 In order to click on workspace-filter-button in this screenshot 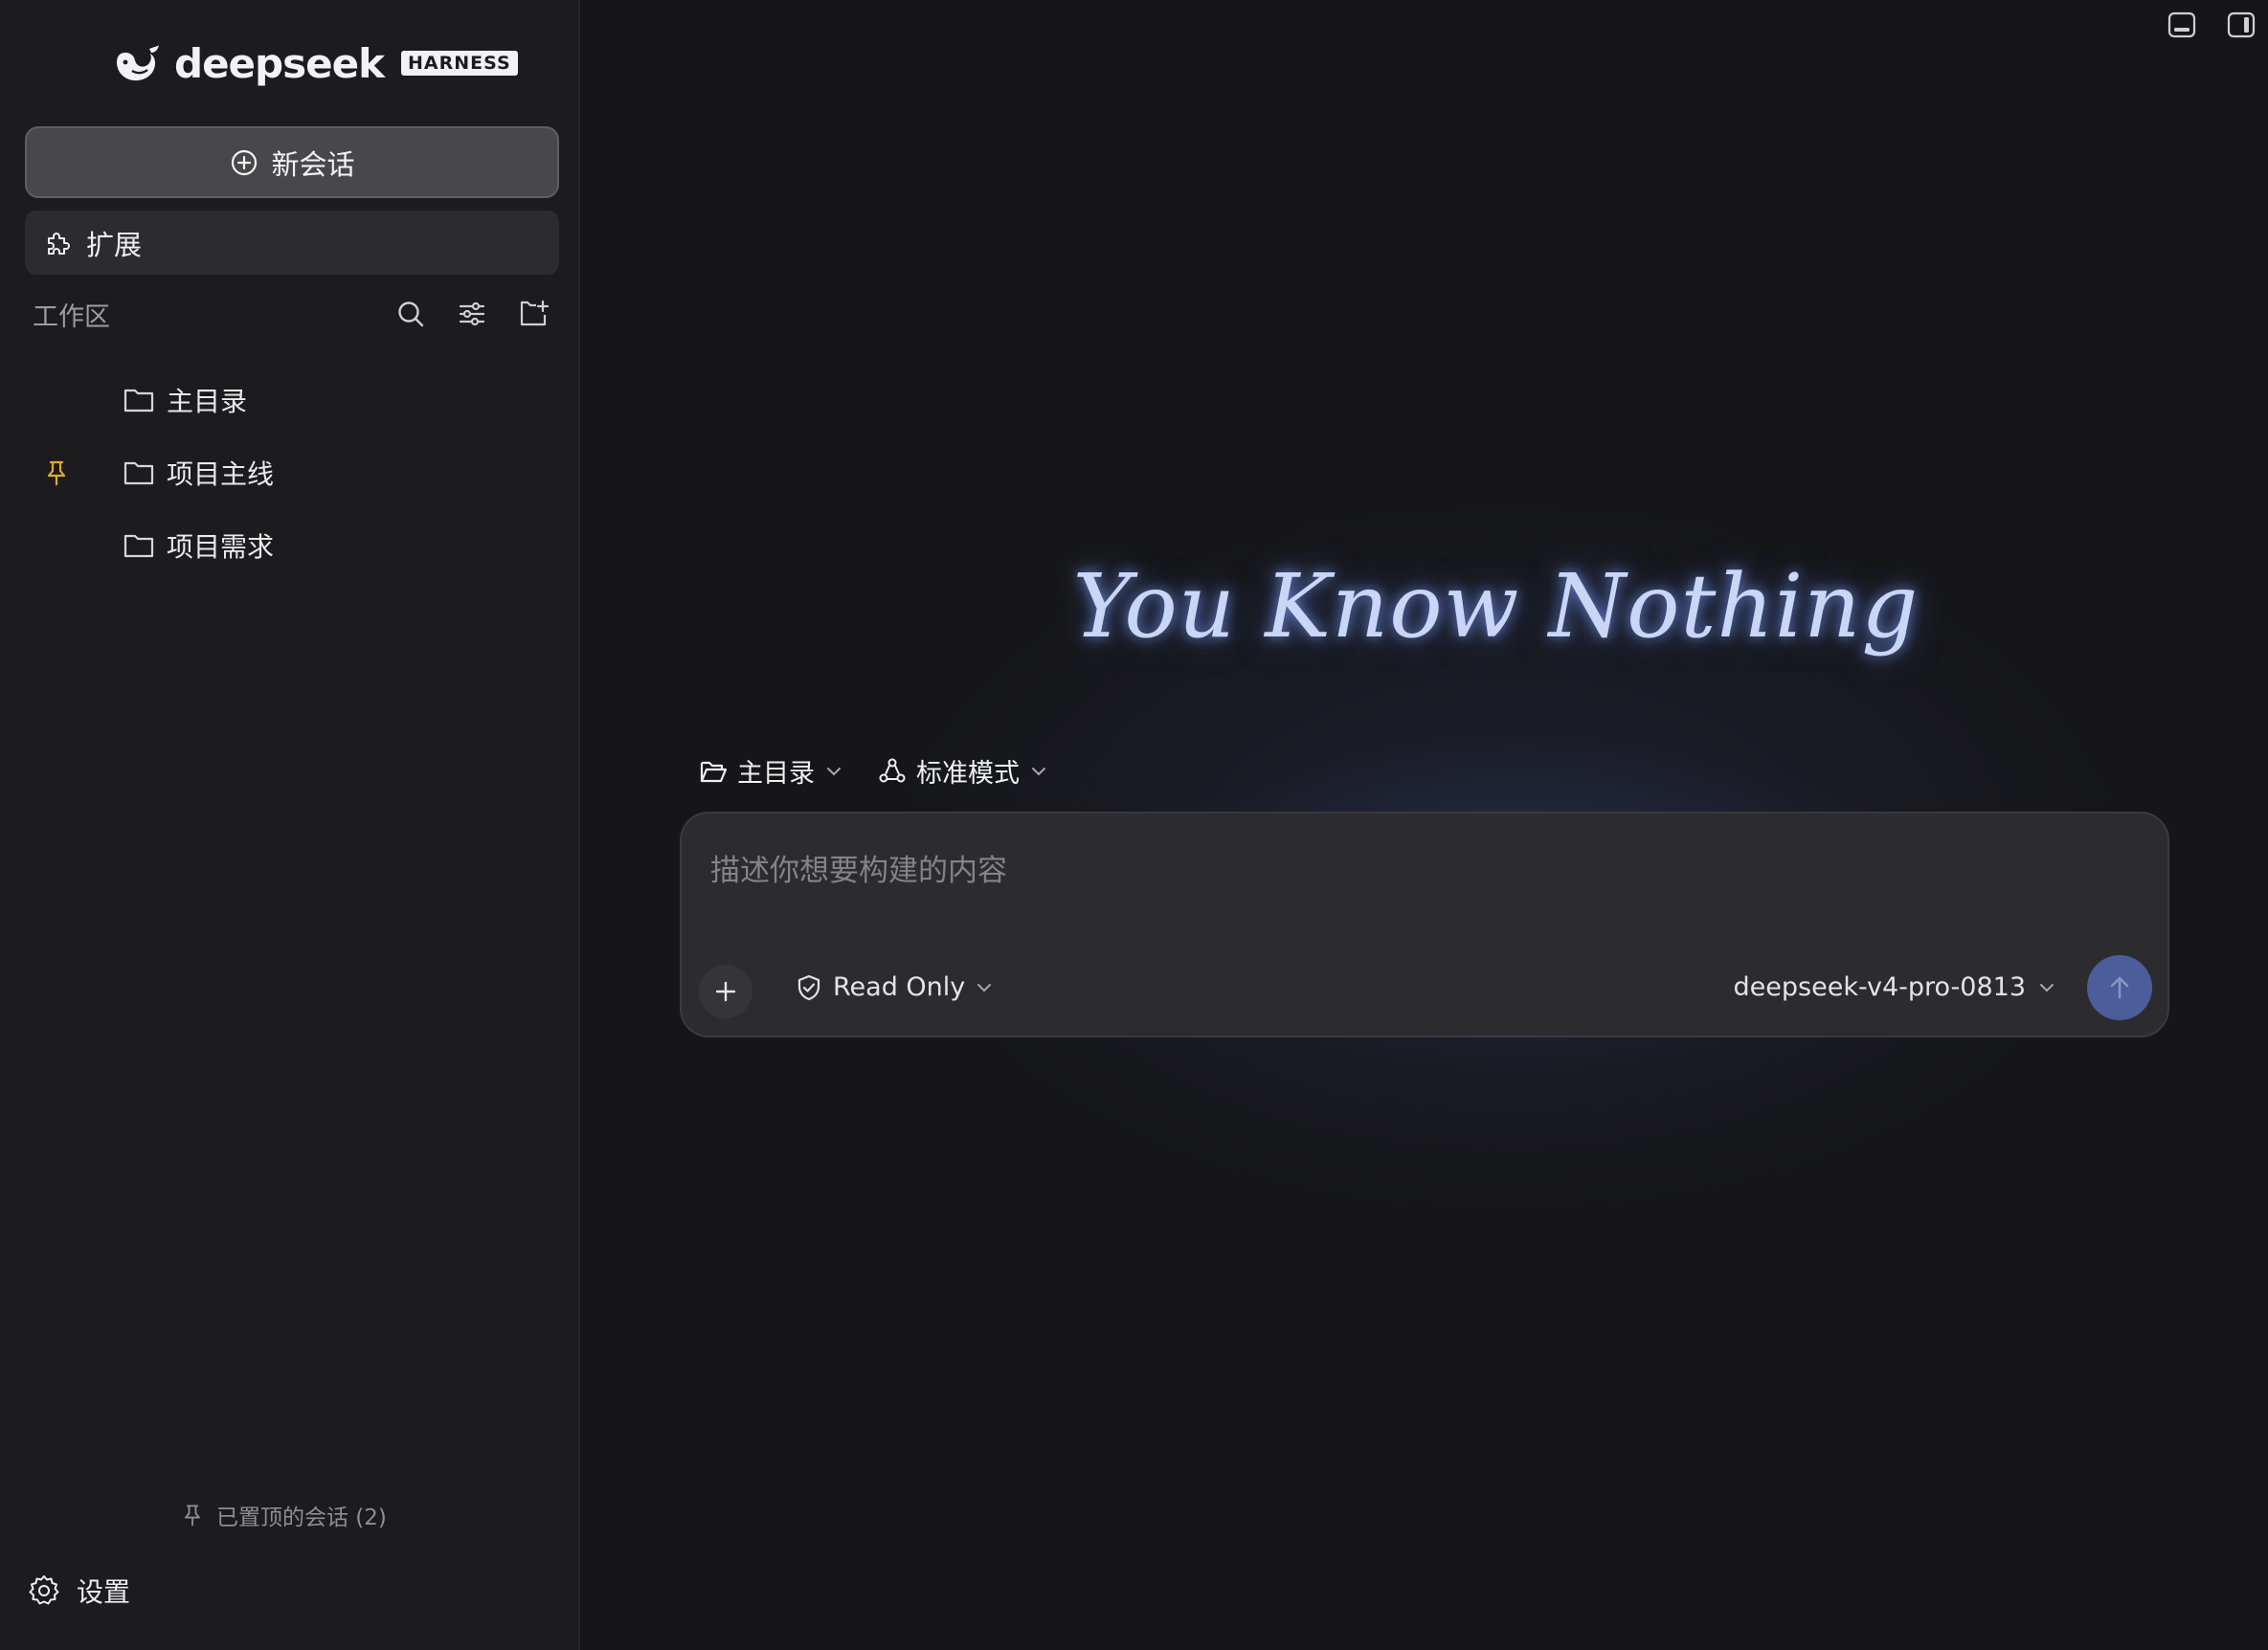, I will do `click(472, 314)`.